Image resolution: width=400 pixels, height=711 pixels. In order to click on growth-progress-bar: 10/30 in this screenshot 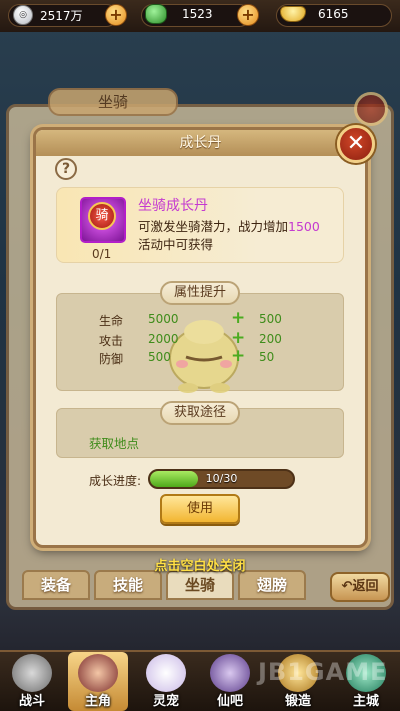, I will do `click(221, 479)`.